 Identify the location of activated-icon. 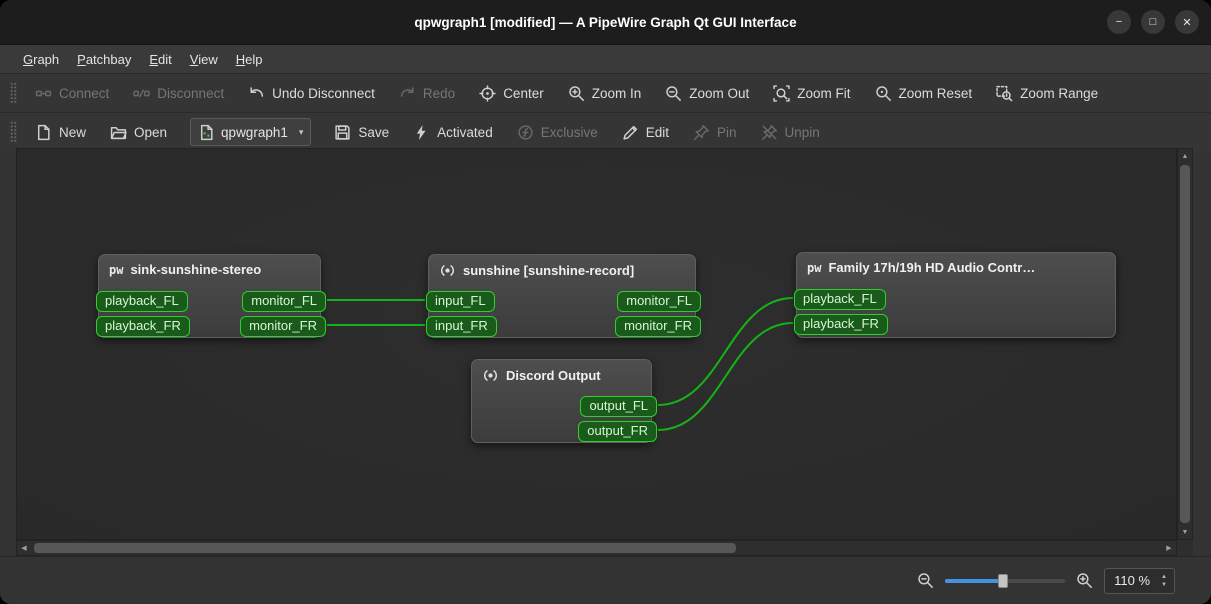
(421, 132).